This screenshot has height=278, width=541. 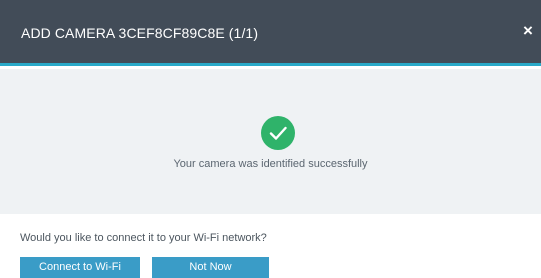 What do you see at coordinates (270, 164) in the screenshot?
I see `success-message: Your camera was identified successfully` at bounding box center [270, 164].